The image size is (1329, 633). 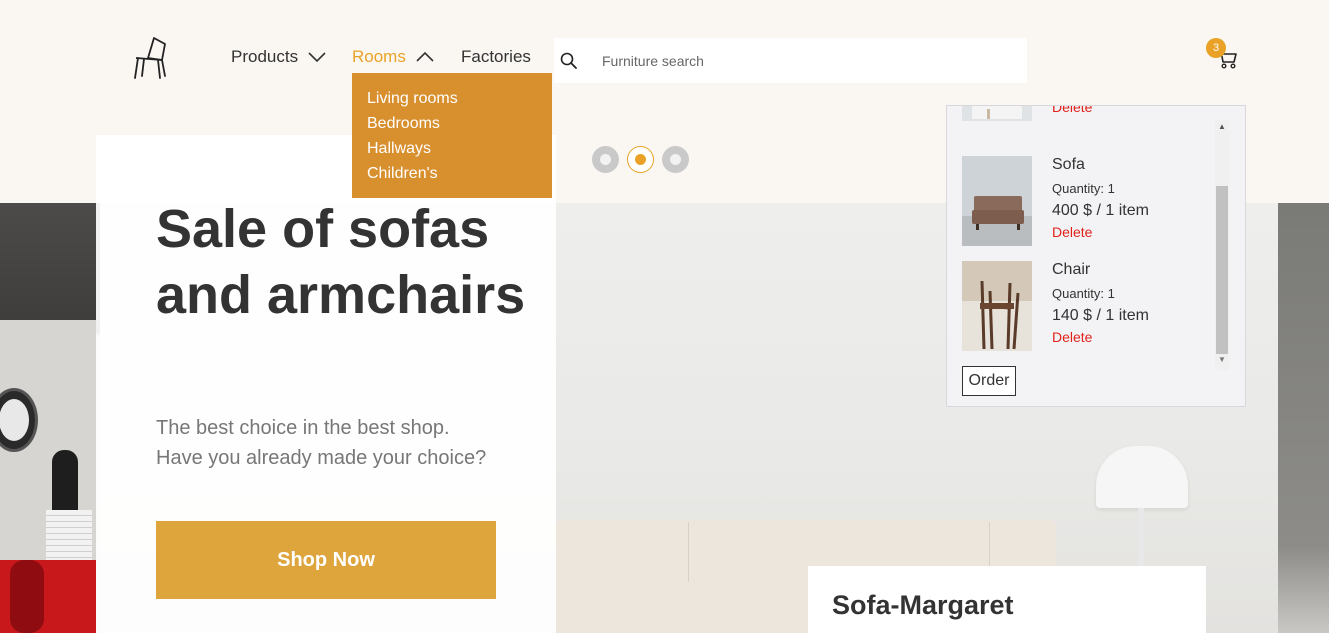 What do you see at coordinates (317, 57) in the screenshot?
I see `chevron-down-icon` at bounding box center [317, 57].